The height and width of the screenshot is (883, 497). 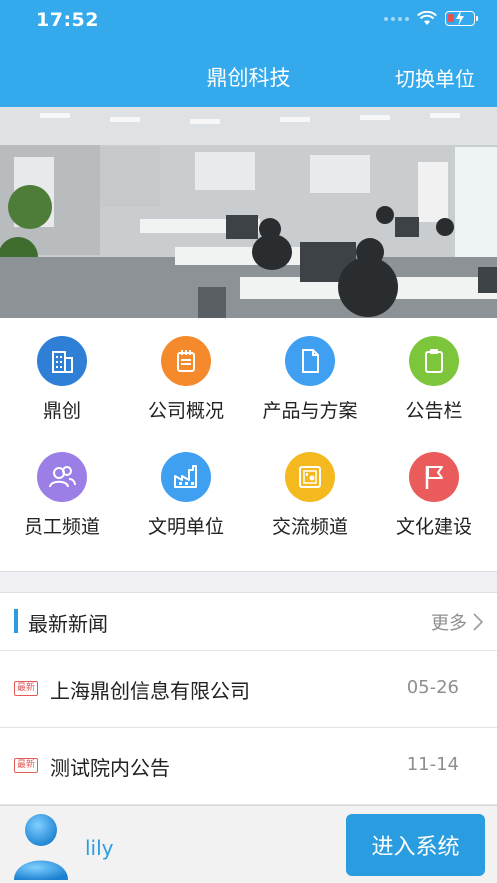 What do you see at coordinates (427, 18) in the screenshot?
I see `wifi-icon` at bounding box center [427, 18].